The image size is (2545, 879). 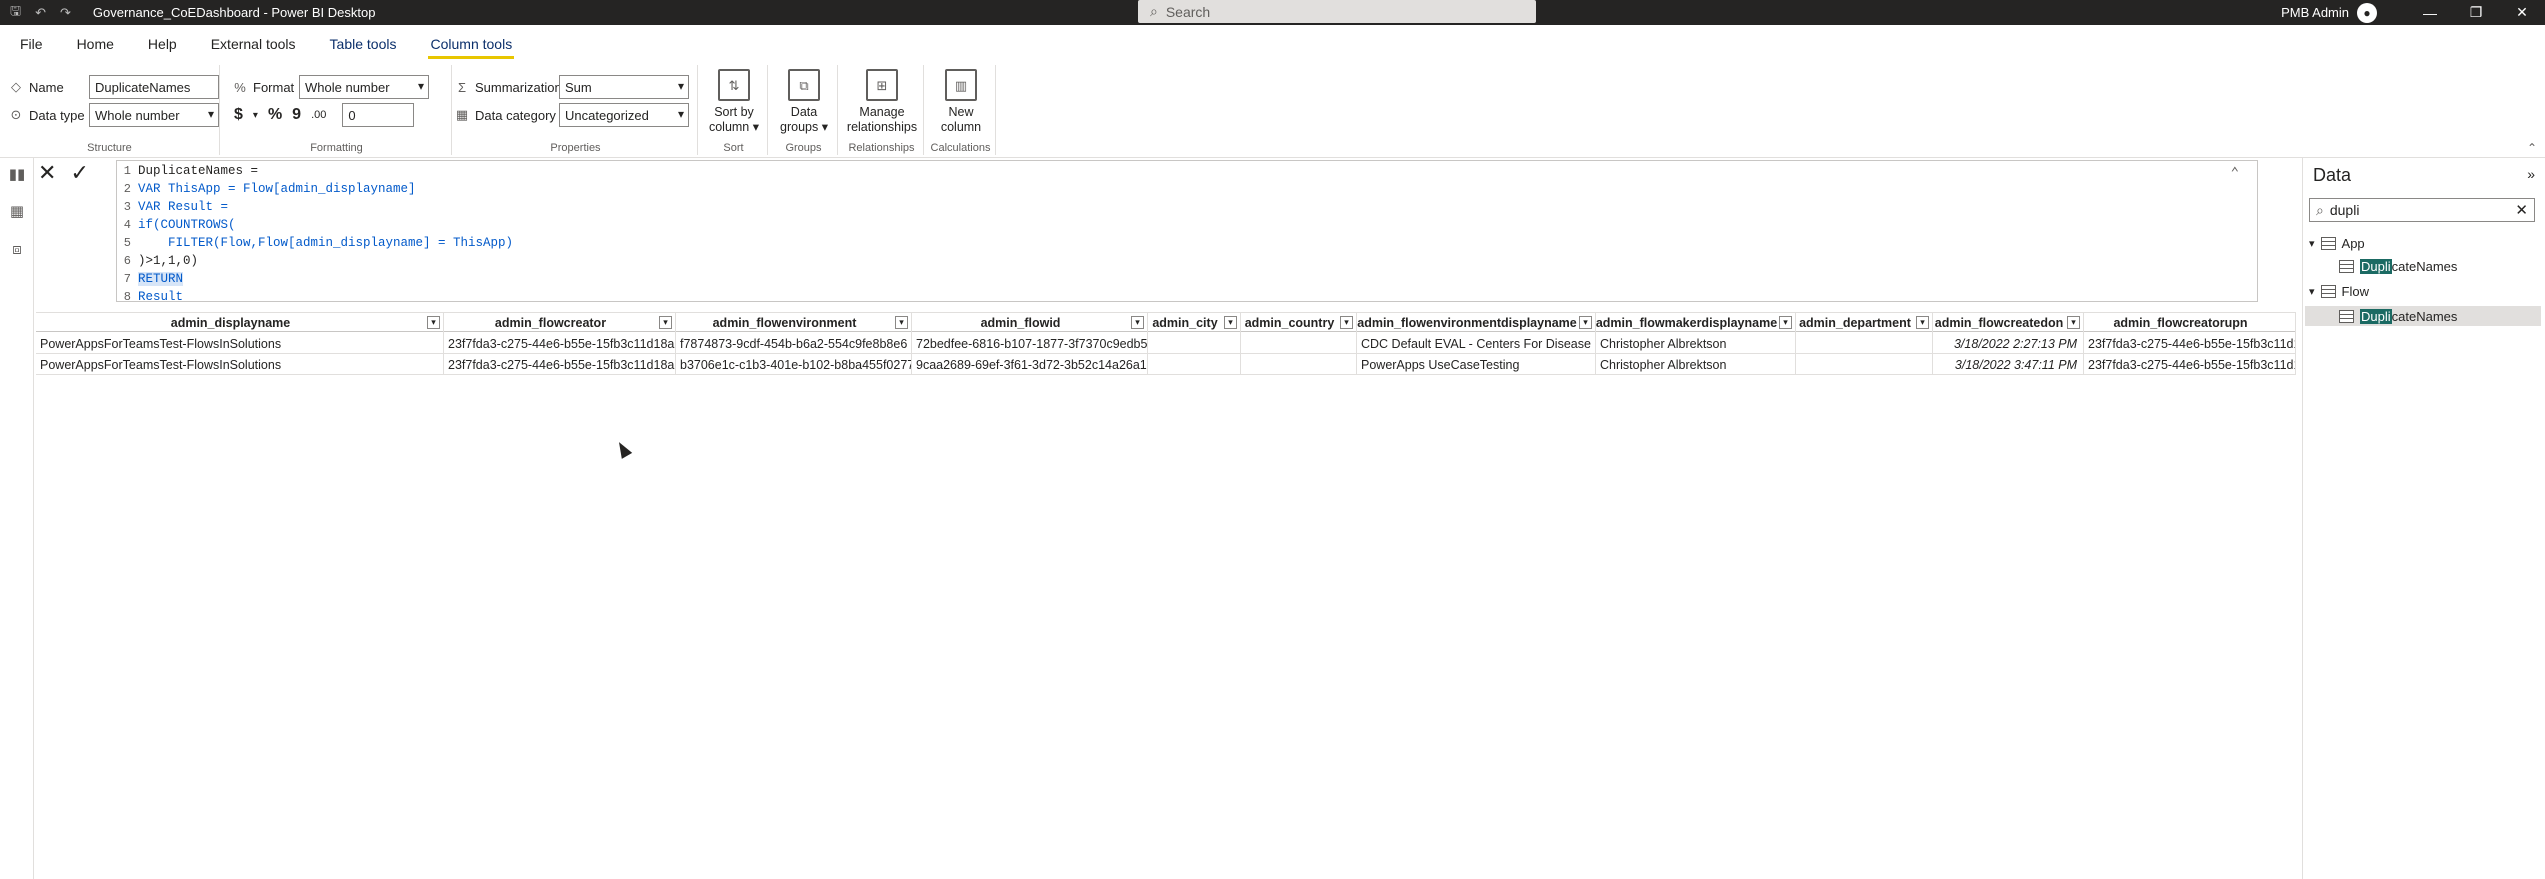 What do you see at coordinates (17, 211) in the screenshot?
I see `table-view-icon: ▦` at bounding box center [17, 211].